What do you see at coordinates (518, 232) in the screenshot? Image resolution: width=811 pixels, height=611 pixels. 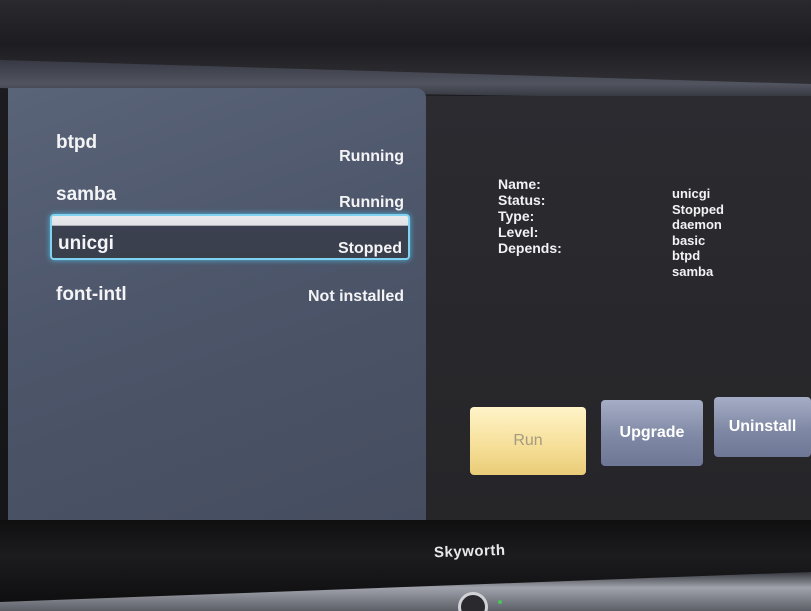 I see `label-level: Level:` at bounding box center [518, 232].